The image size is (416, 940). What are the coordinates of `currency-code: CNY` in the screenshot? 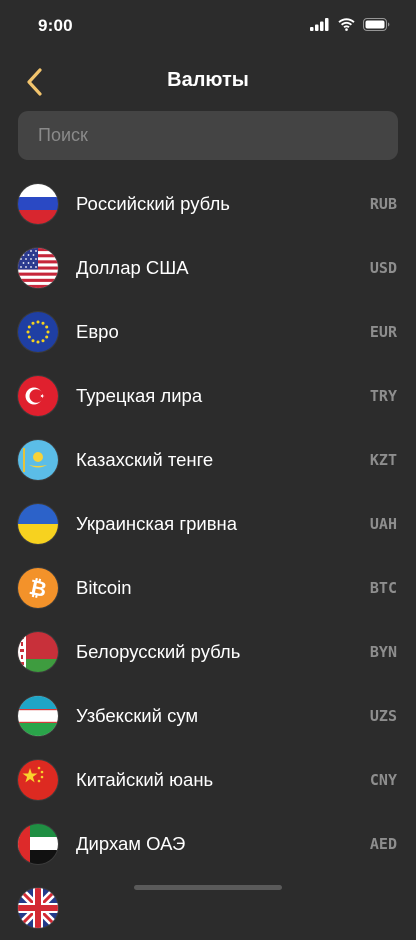 It's located at (383, 780).